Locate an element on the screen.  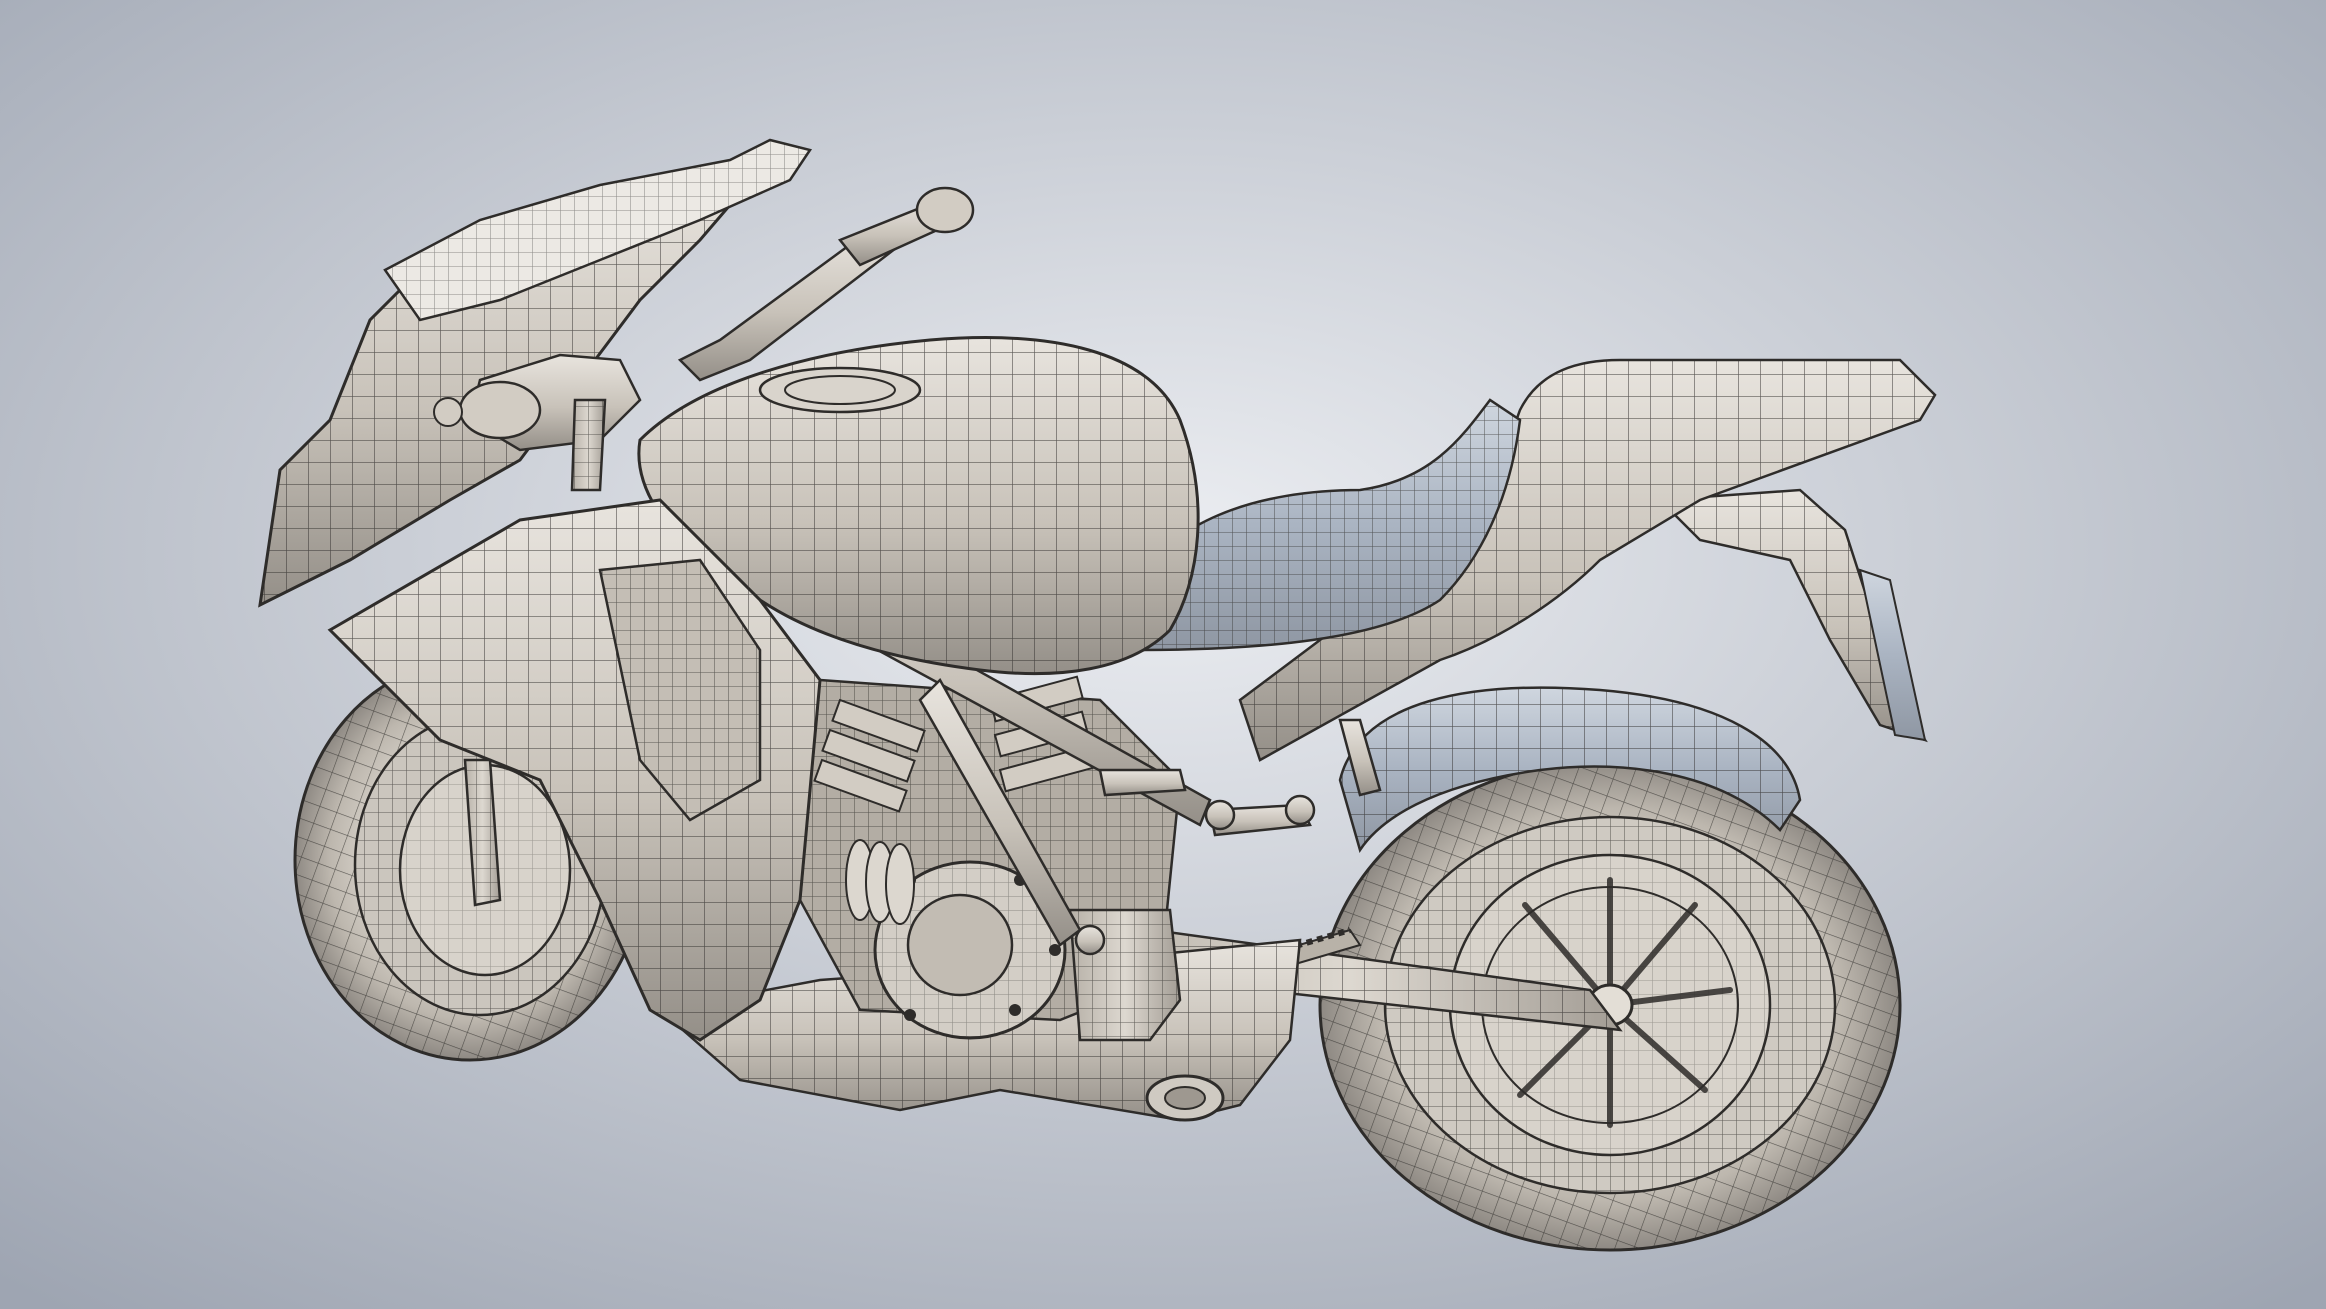
gear-springs is located at coordinates (880, 882).